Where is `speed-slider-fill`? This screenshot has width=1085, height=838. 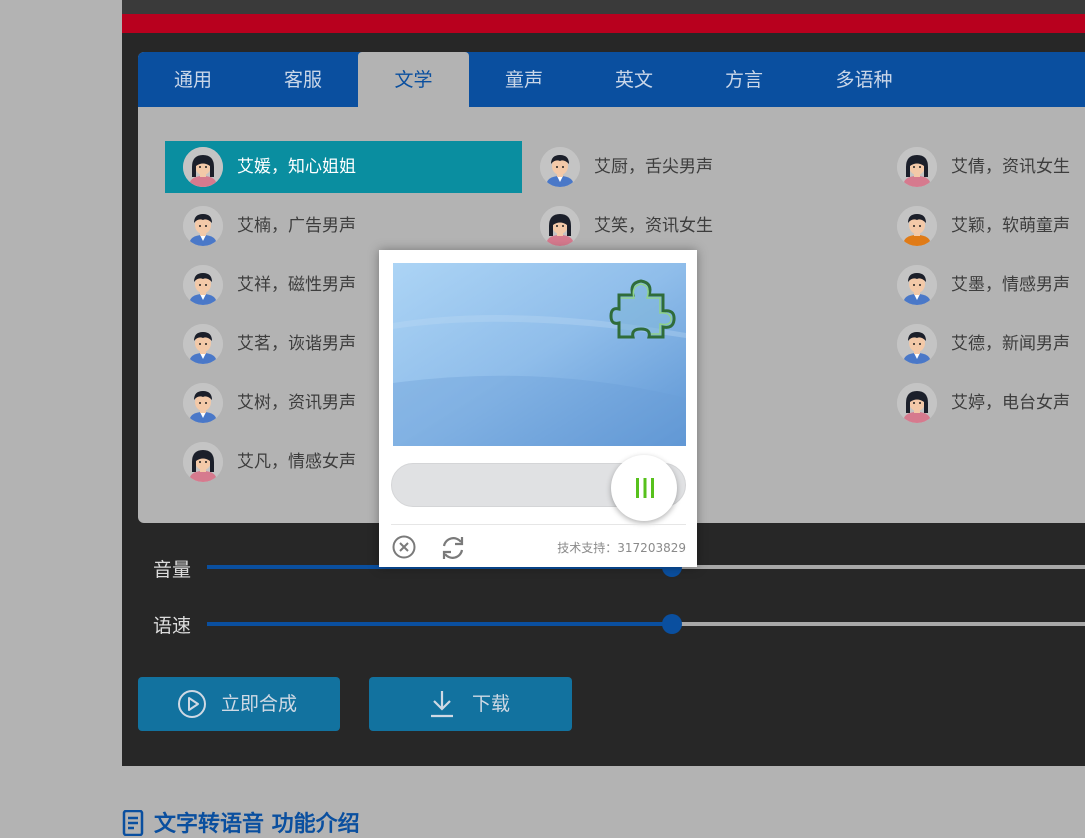 speed-slider-fill is located at coordinates (440, 624).